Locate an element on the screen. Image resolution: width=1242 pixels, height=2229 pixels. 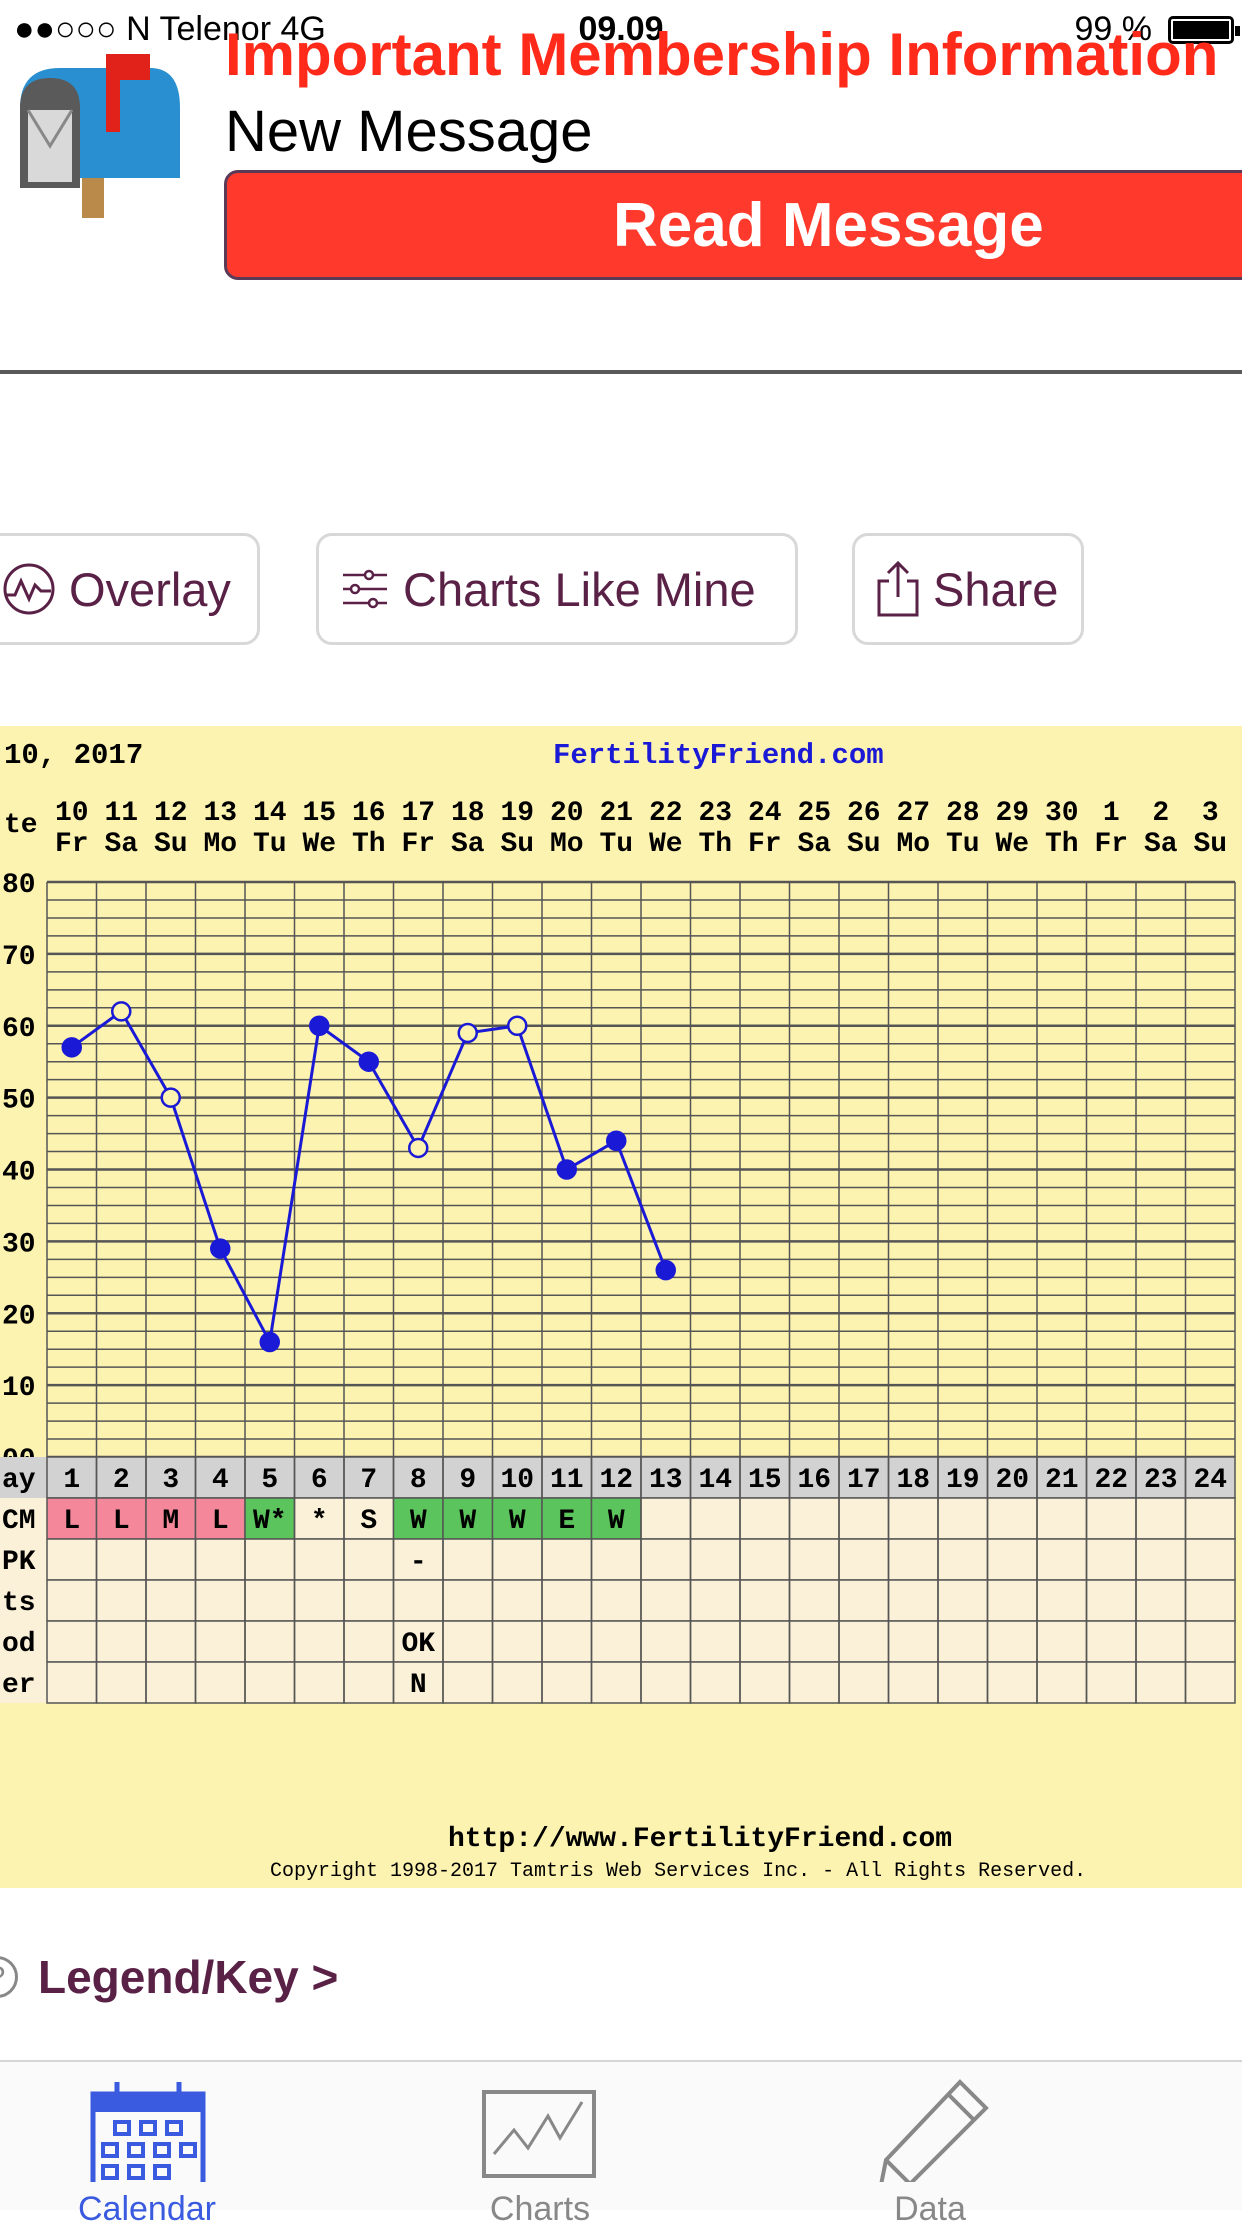
read-message-button: Read Message is located at coordinates (733, 225).